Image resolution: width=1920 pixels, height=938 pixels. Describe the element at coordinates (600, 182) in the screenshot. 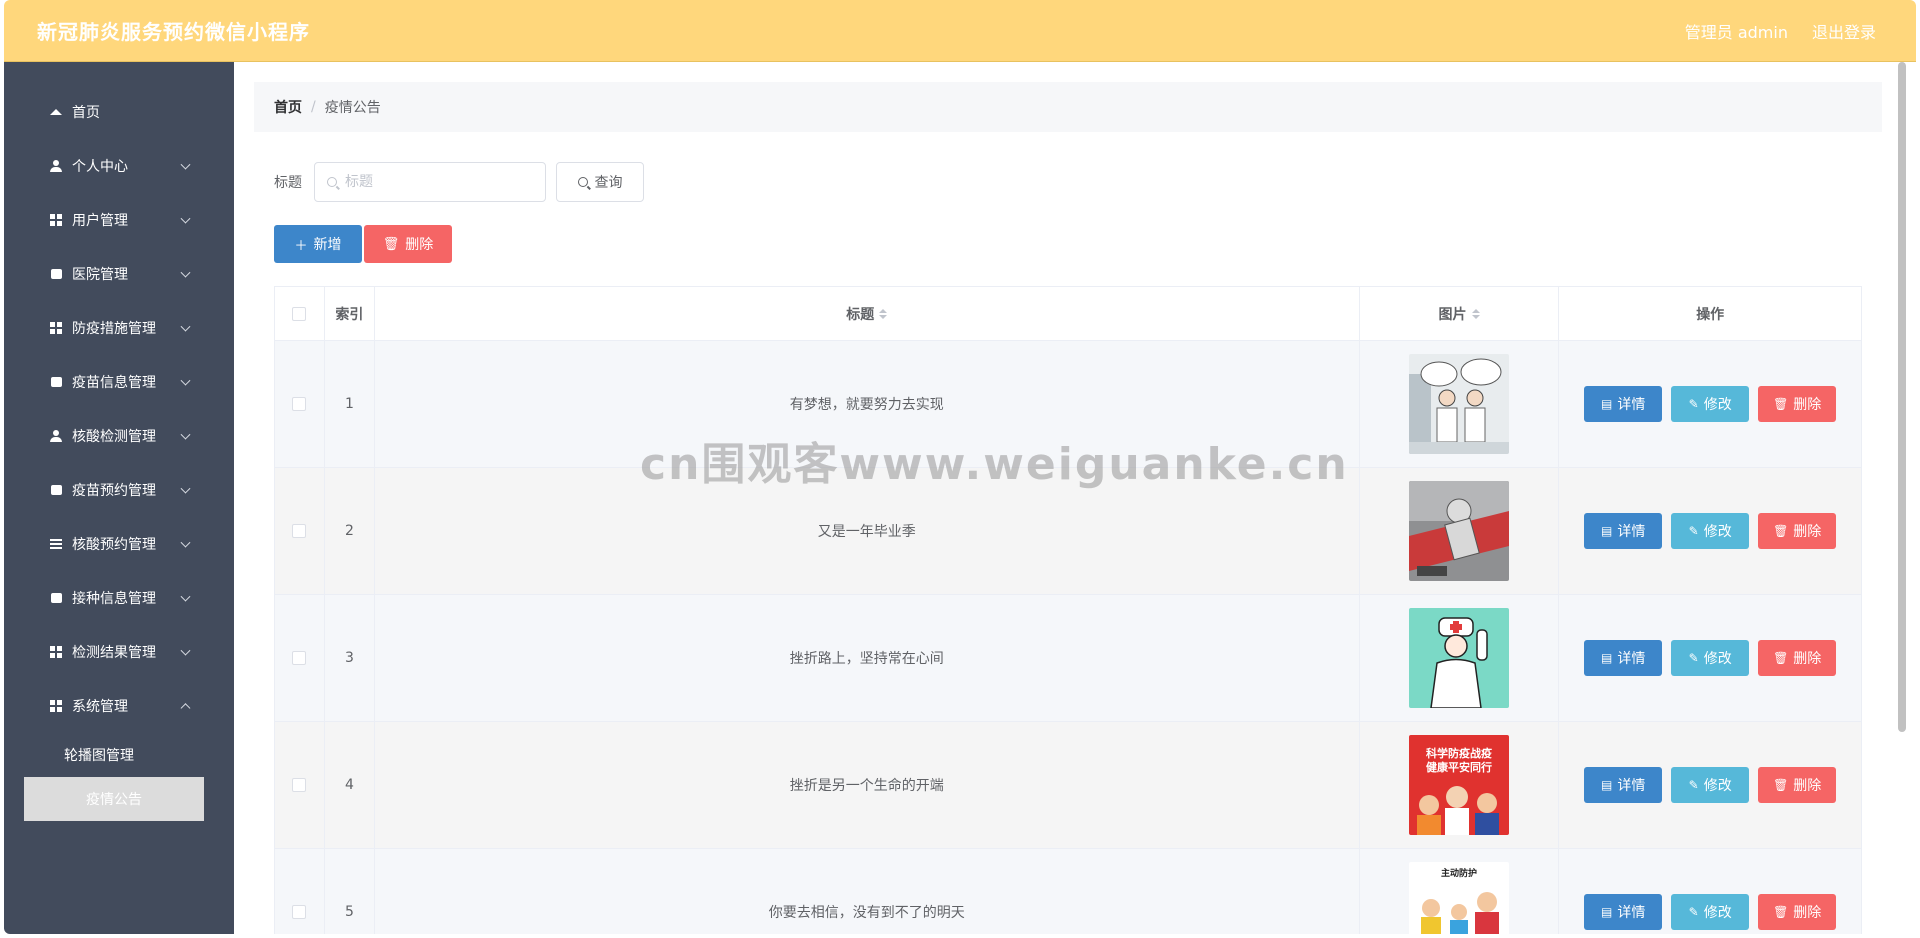

I see `query-button: 查询` at that location.